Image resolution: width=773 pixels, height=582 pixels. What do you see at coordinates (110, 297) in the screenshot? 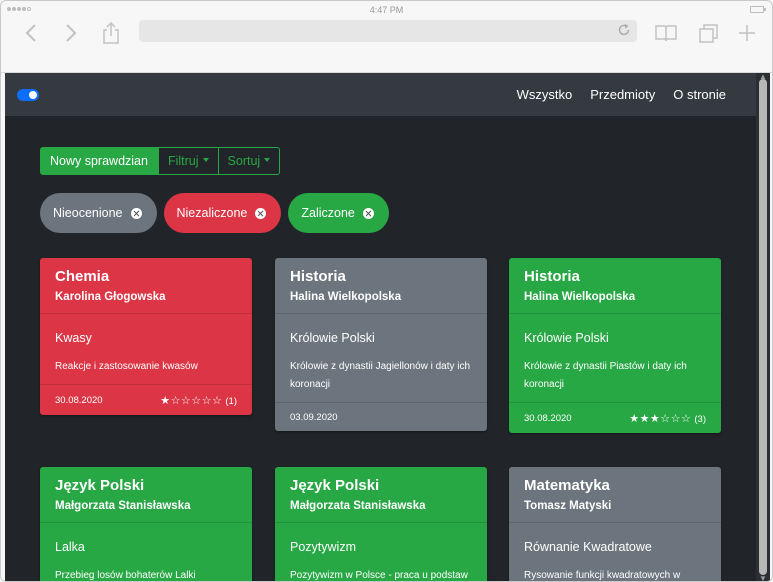
I see `card-teacher: Karolina Głogowska` at bounding box center [110, 297].